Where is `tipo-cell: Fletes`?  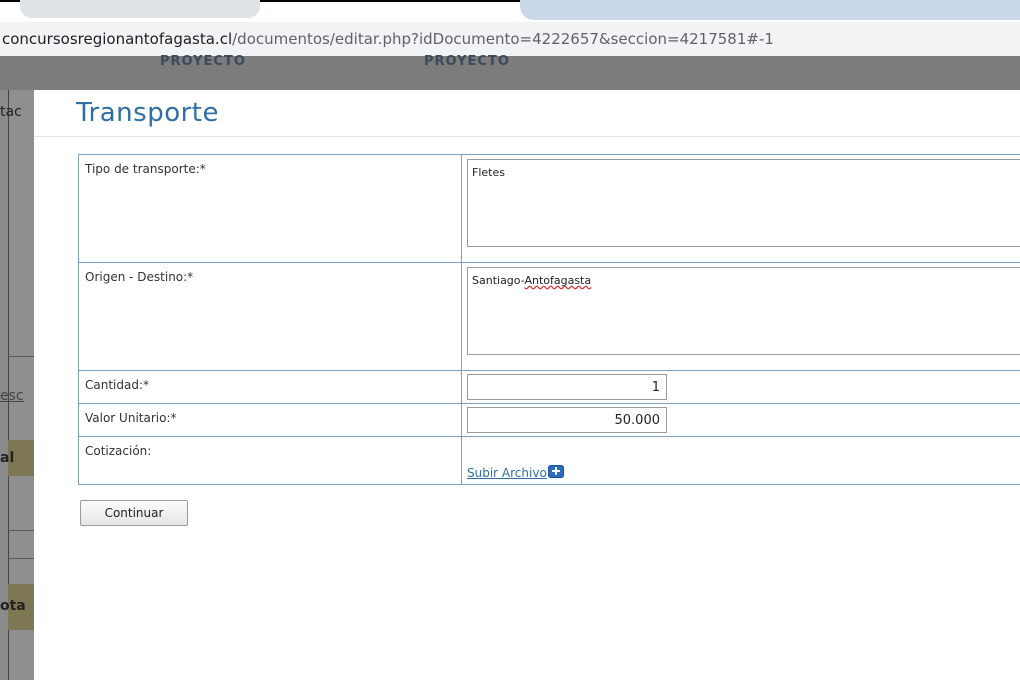
tipo-cell: Fletes is located at coordinates (740, 208).